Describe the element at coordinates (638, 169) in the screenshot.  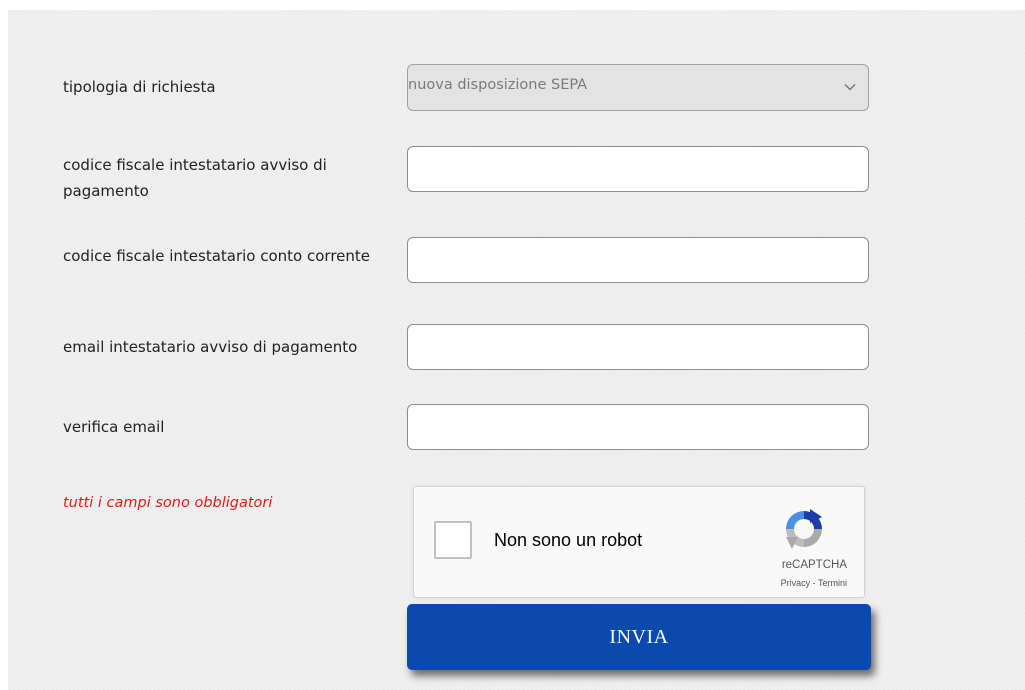
I see `payer-tax-code-input` at that location.